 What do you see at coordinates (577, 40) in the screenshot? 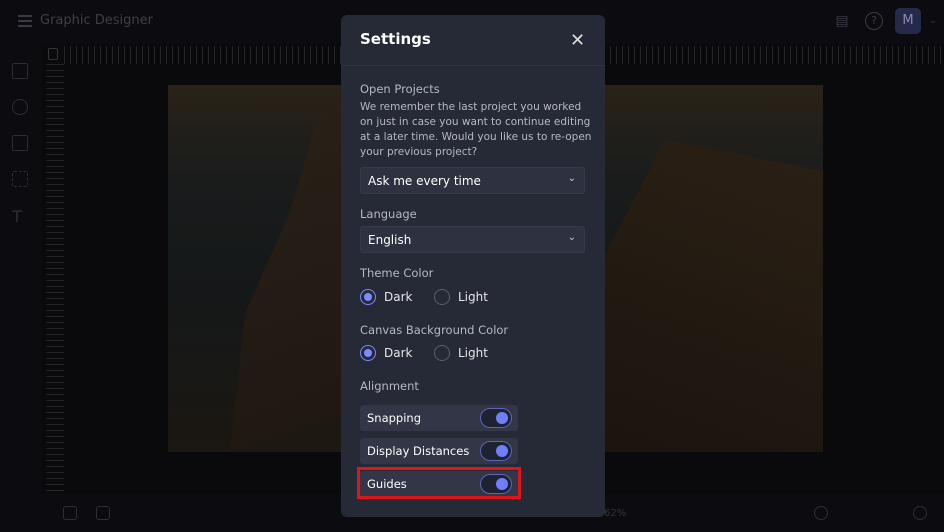
I see `close-icon: ✕` at bounding box center [577, 40].